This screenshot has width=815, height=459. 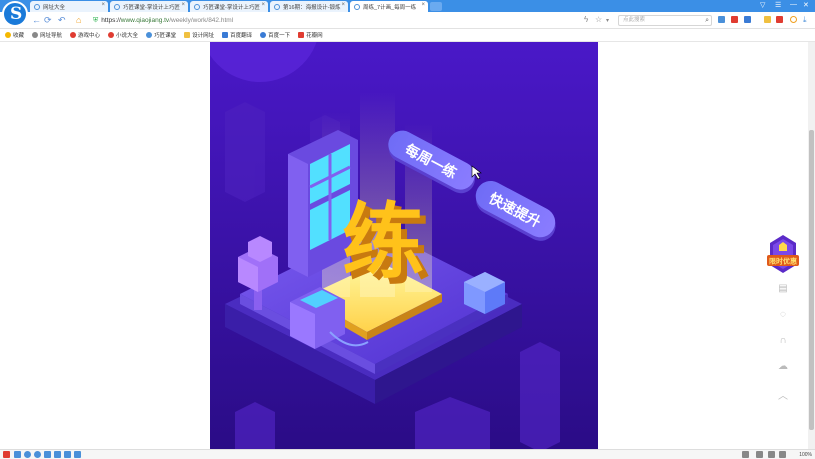 I want to click on back-button: ←, so click(x=36, y=20).